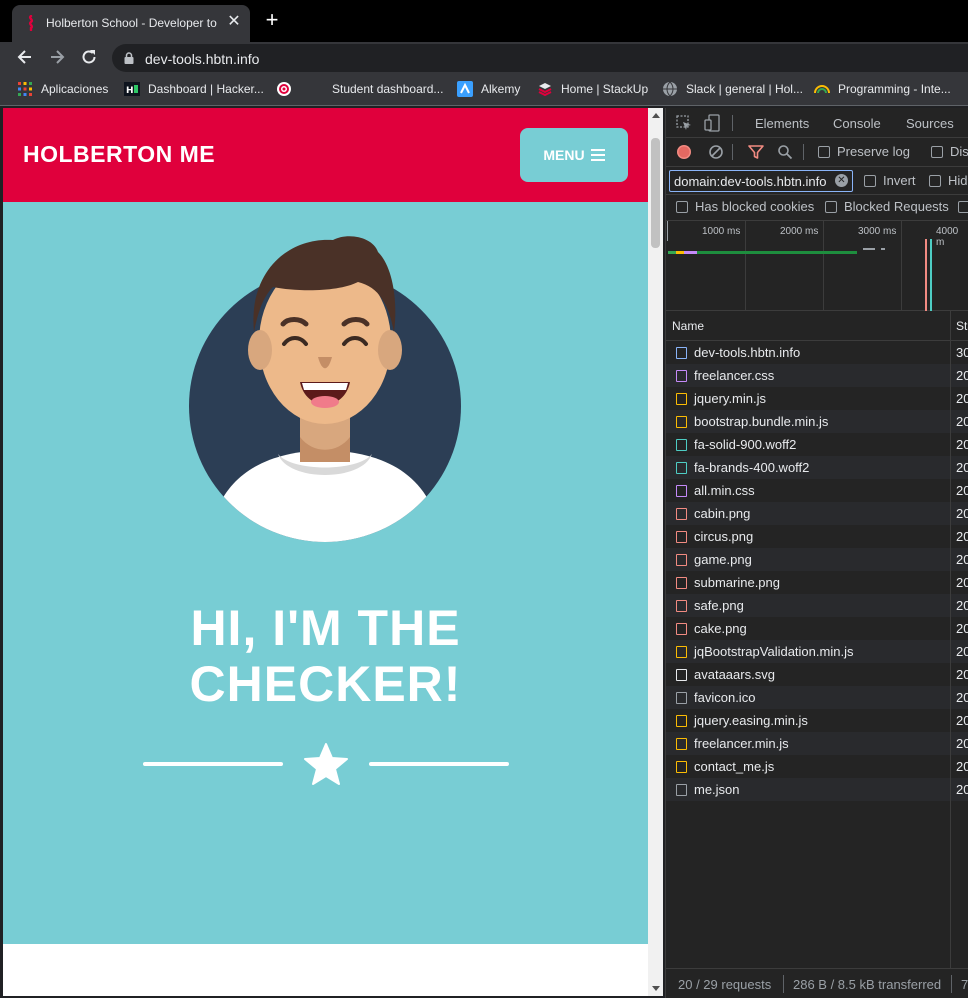 The image size is (968, 998). Describe the element at coordinates (316, 89) in the screenshot. I see `blank-icon` at that location.